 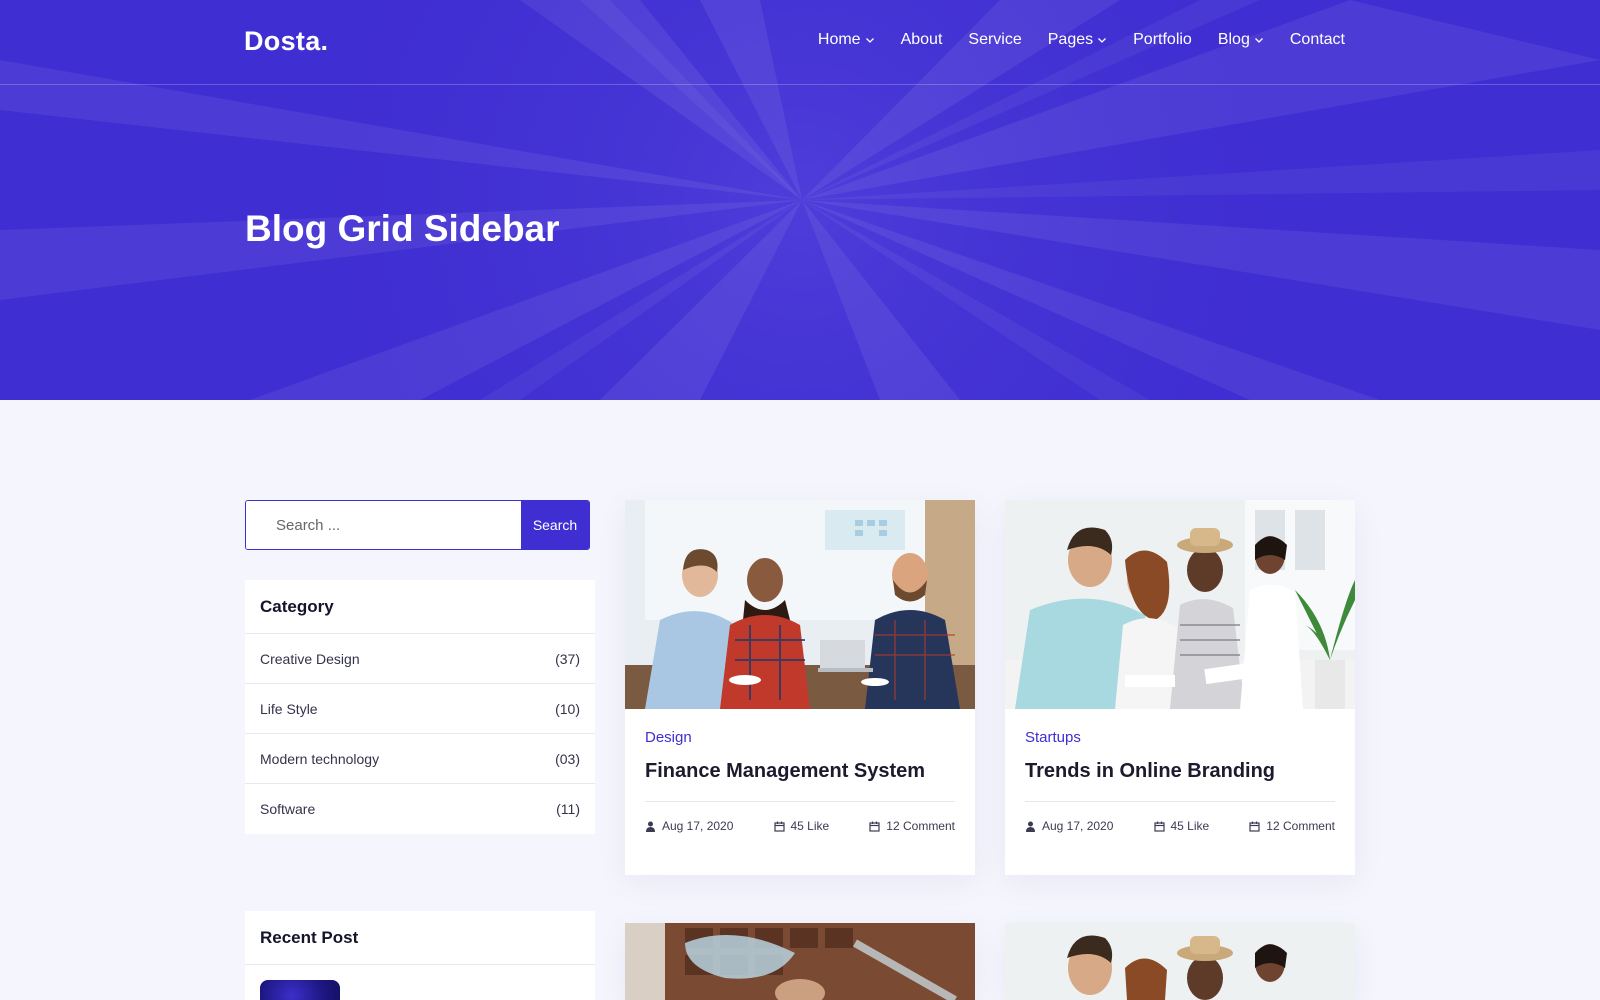 What do you see at coordinates (839, 39) in the screenshot?
I see `nav-item-label: Home` at bounding box center [839, 39].